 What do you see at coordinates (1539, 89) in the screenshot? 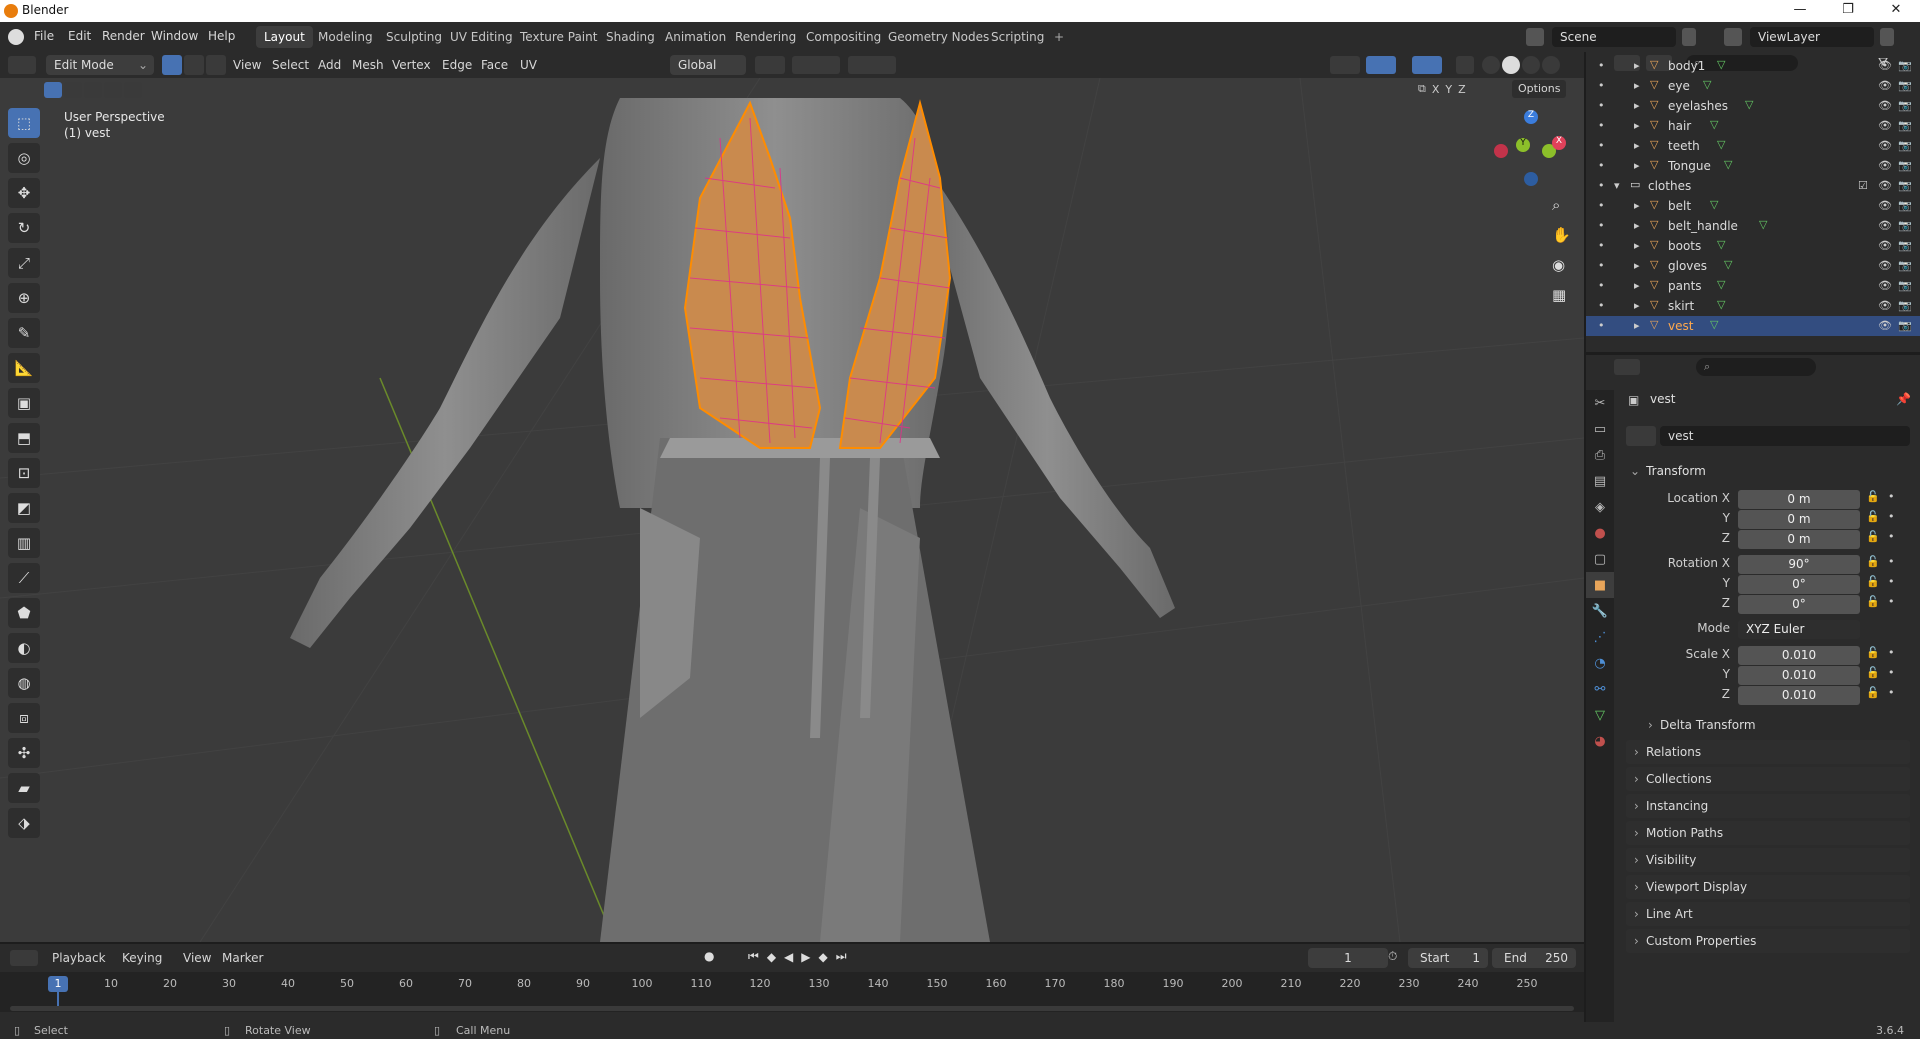
I see `options-dropdown: Options` at bounding box center [1539, 89].